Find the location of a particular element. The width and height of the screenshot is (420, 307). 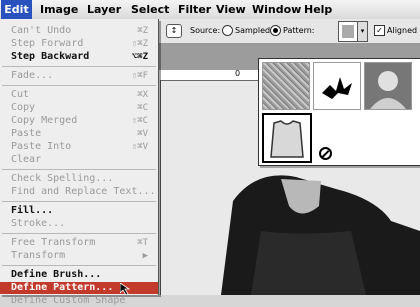

menu-item-step-forward: Step Forward ⇧⌘Z is located at coordinates (79, 43).